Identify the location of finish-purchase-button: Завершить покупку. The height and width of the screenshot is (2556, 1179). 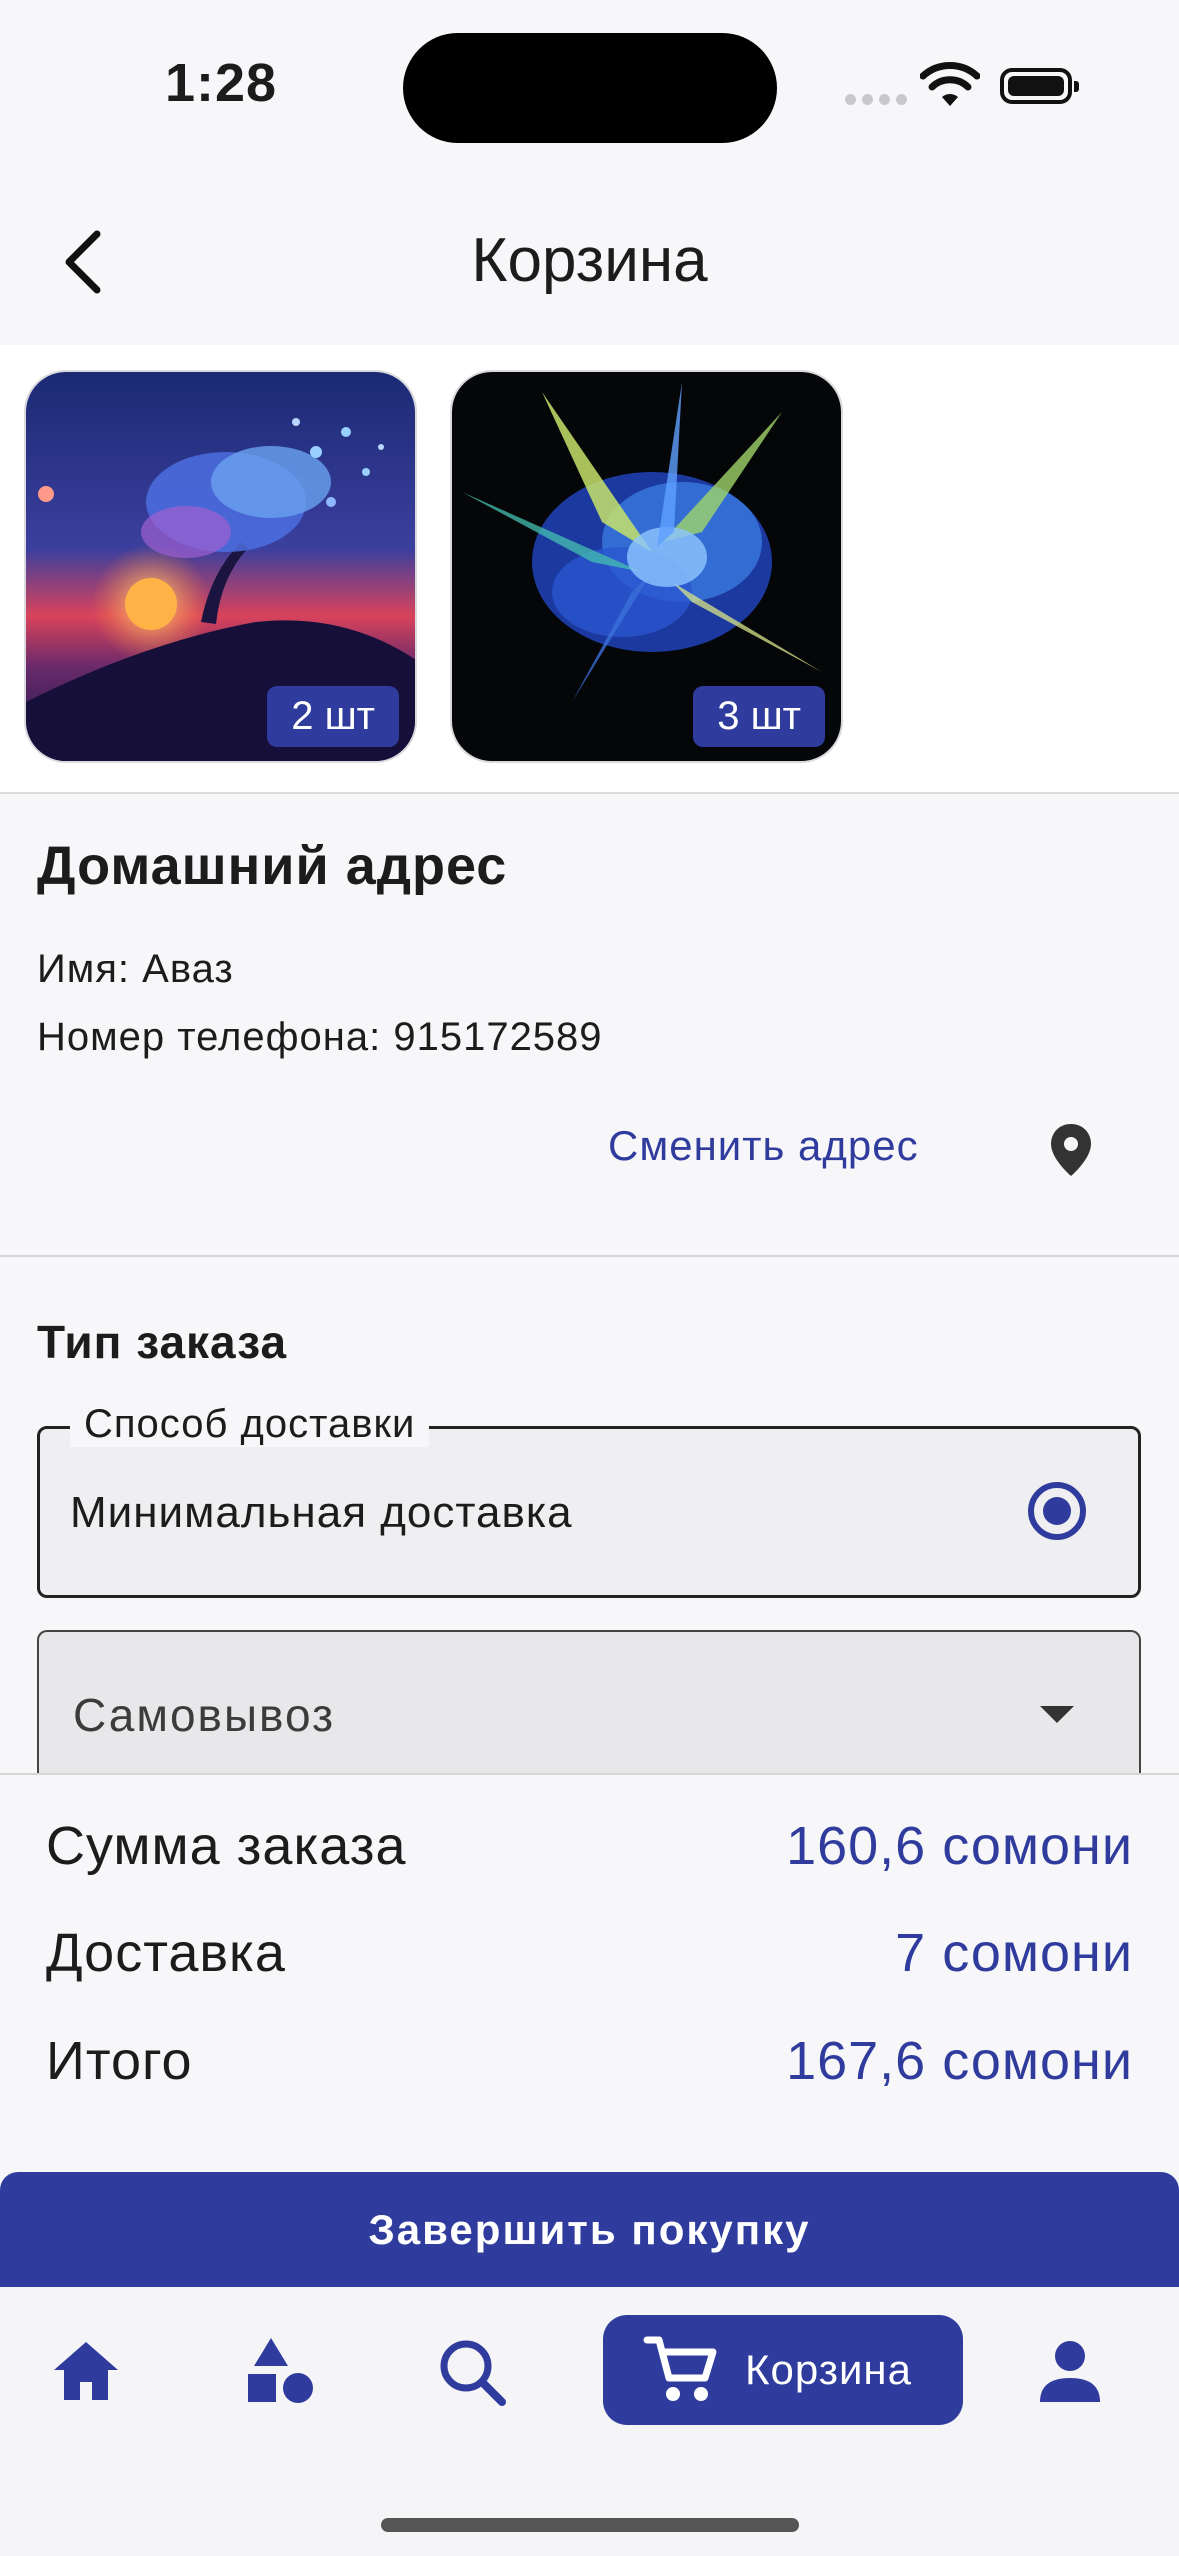
(589, 2229).